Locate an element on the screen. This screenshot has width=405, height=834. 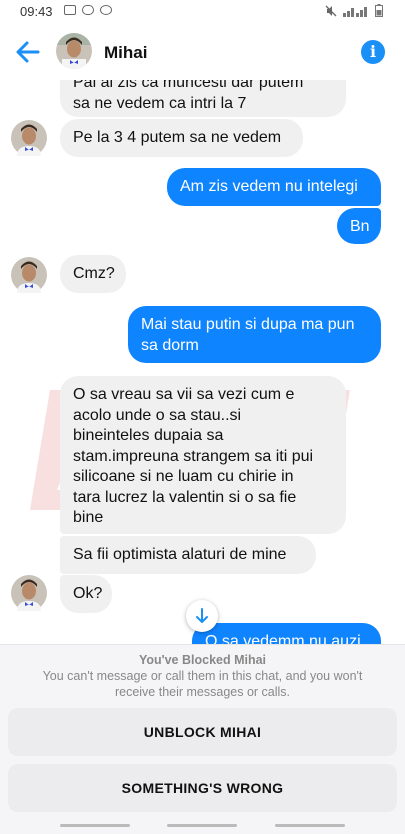
message-bubble-incoming: Cmz? is located at coordinates (93, 274).